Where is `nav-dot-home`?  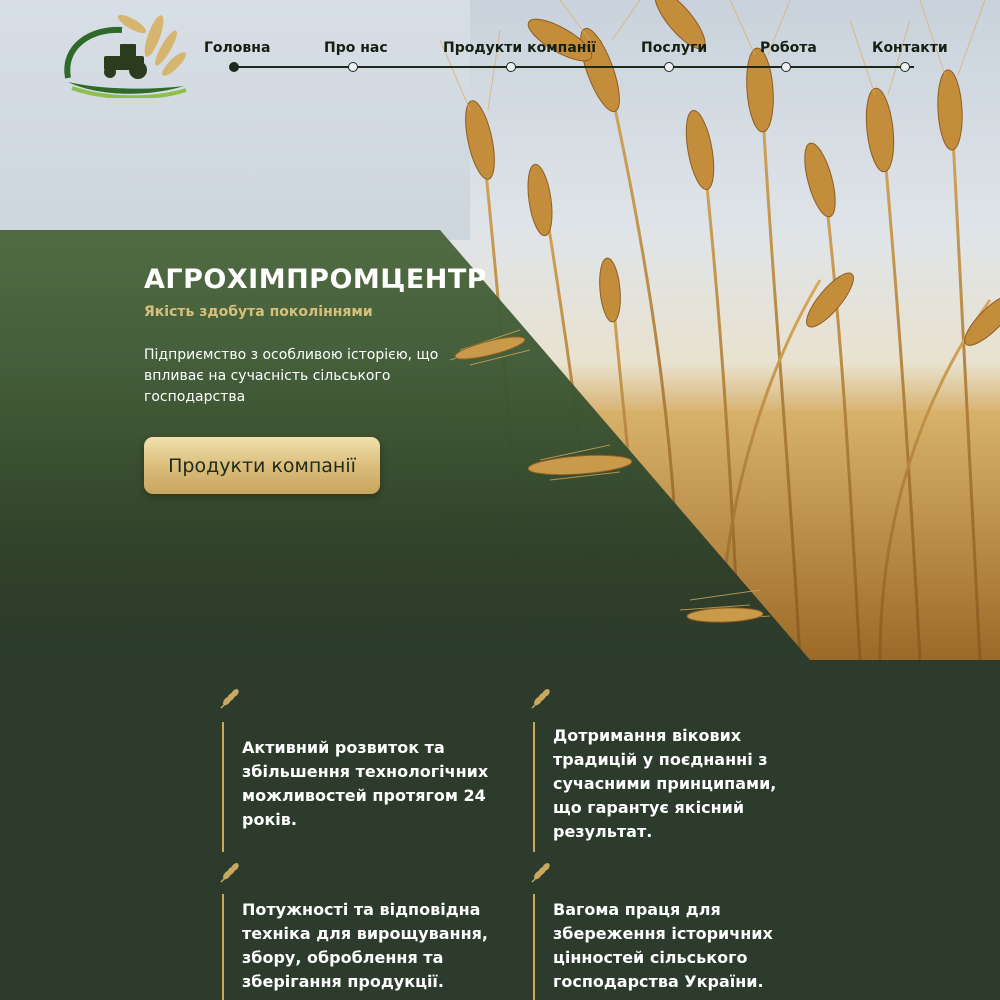 nav-dot-home is located at coordinates (234, 67).